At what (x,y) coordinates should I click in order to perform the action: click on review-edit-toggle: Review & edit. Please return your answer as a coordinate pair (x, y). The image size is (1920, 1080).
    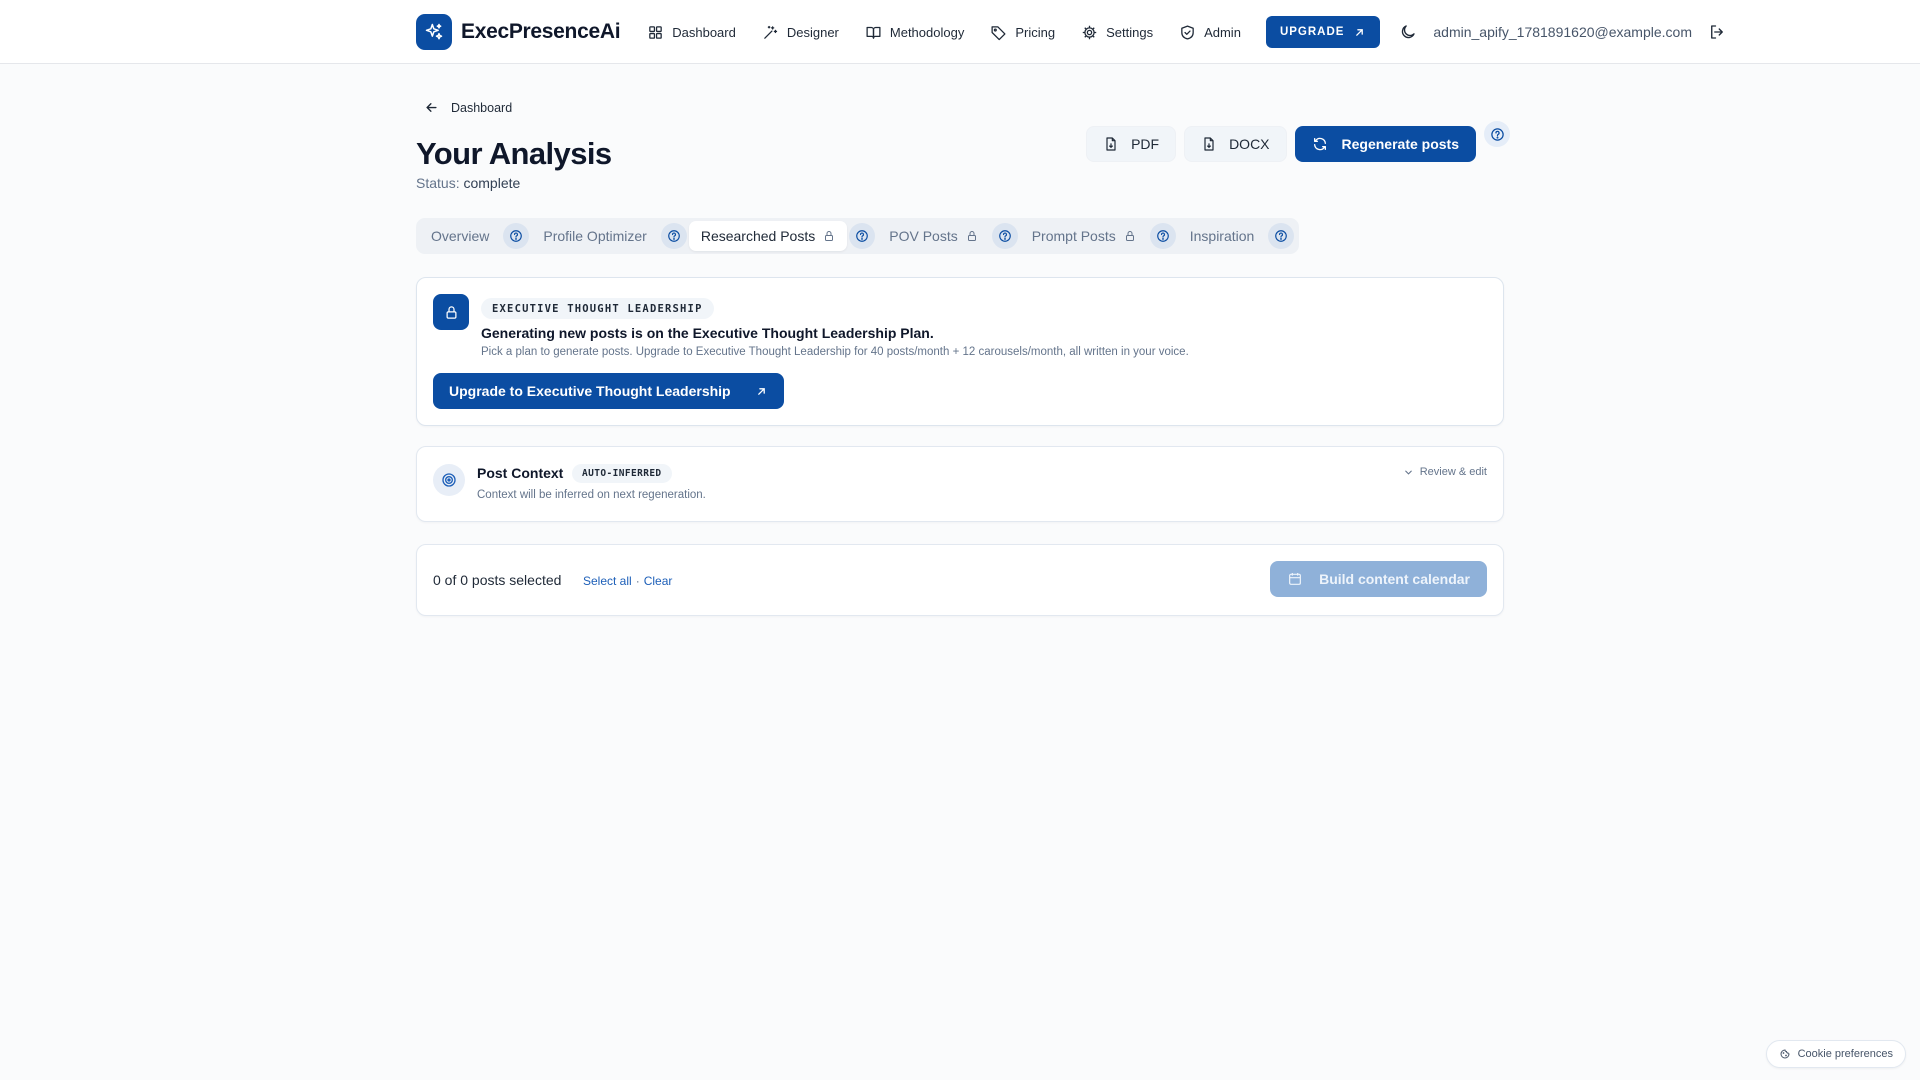
    Looking at the image, I should click on (1445, 472).